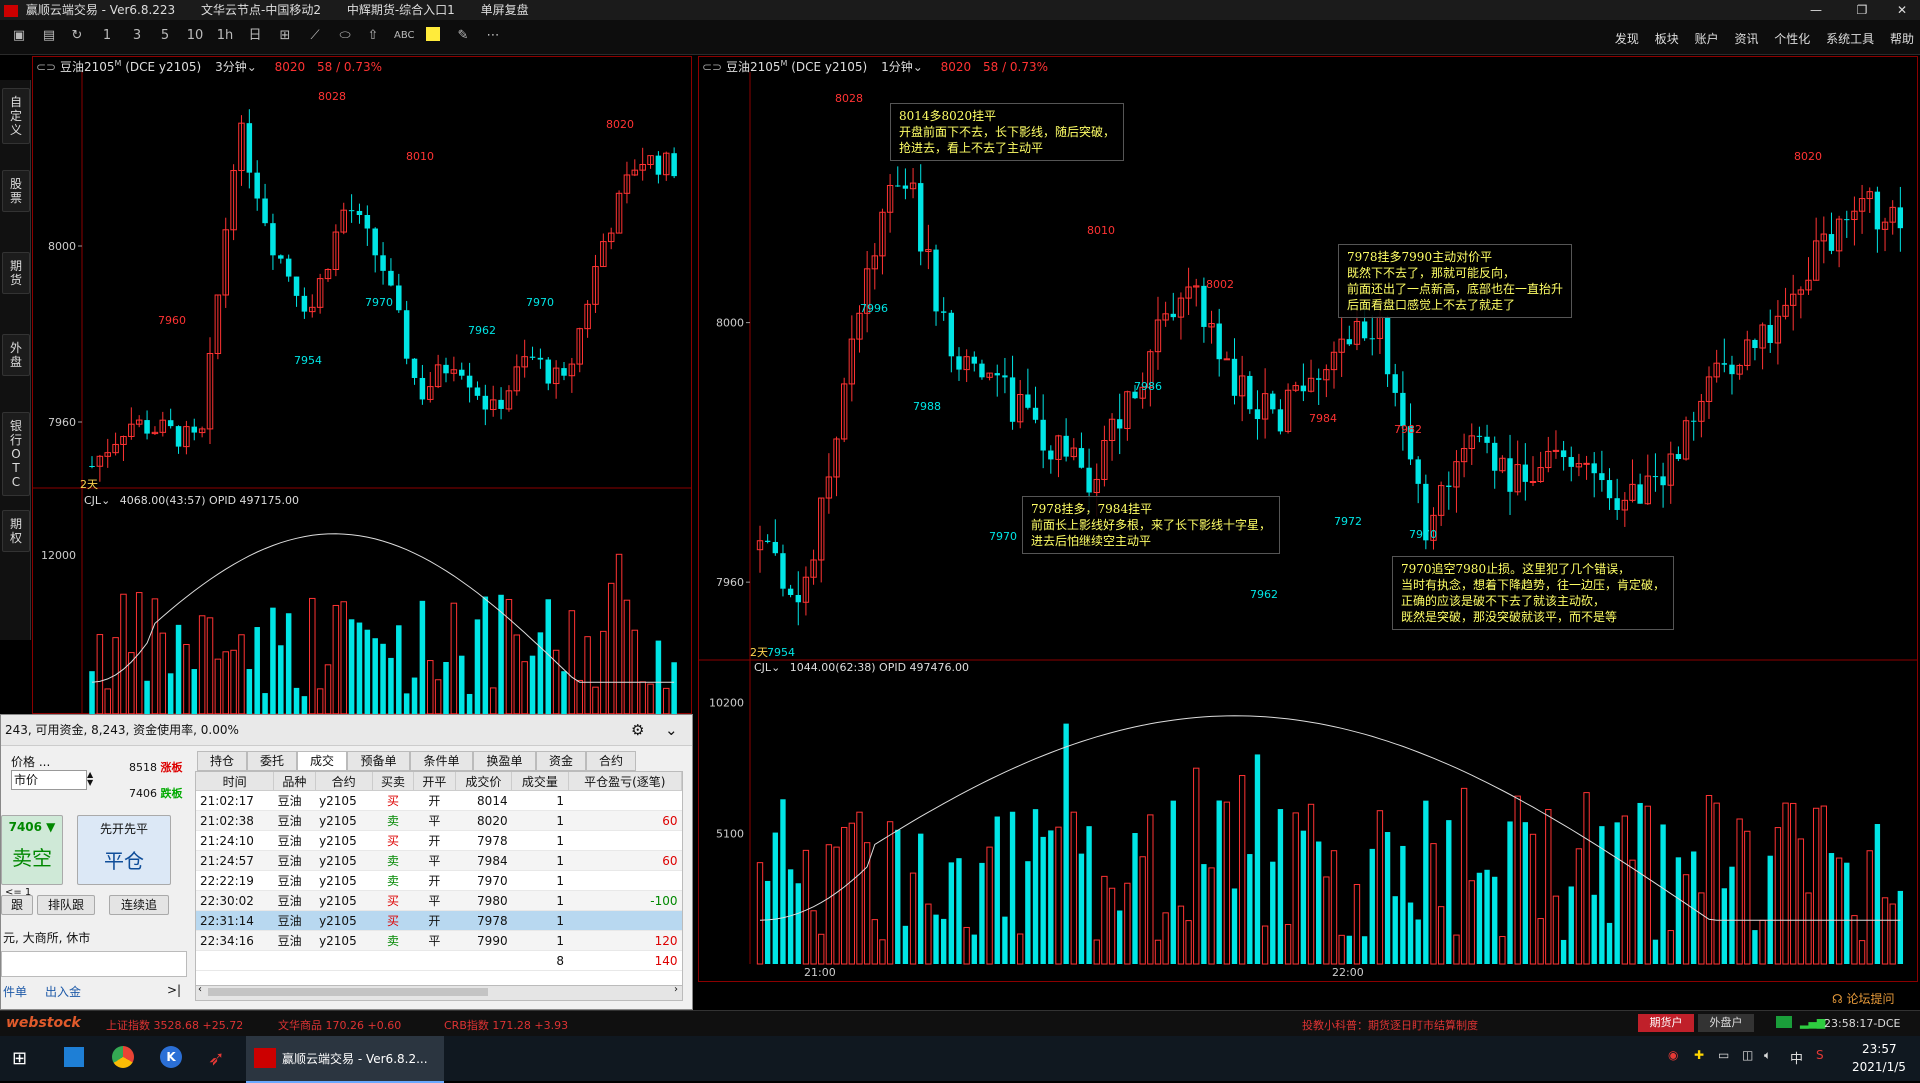  What do you see at coordinates (1796, 1057) in the screenshot?
I see `ime-indicator: 中` at bounding box center [1796, 1057].